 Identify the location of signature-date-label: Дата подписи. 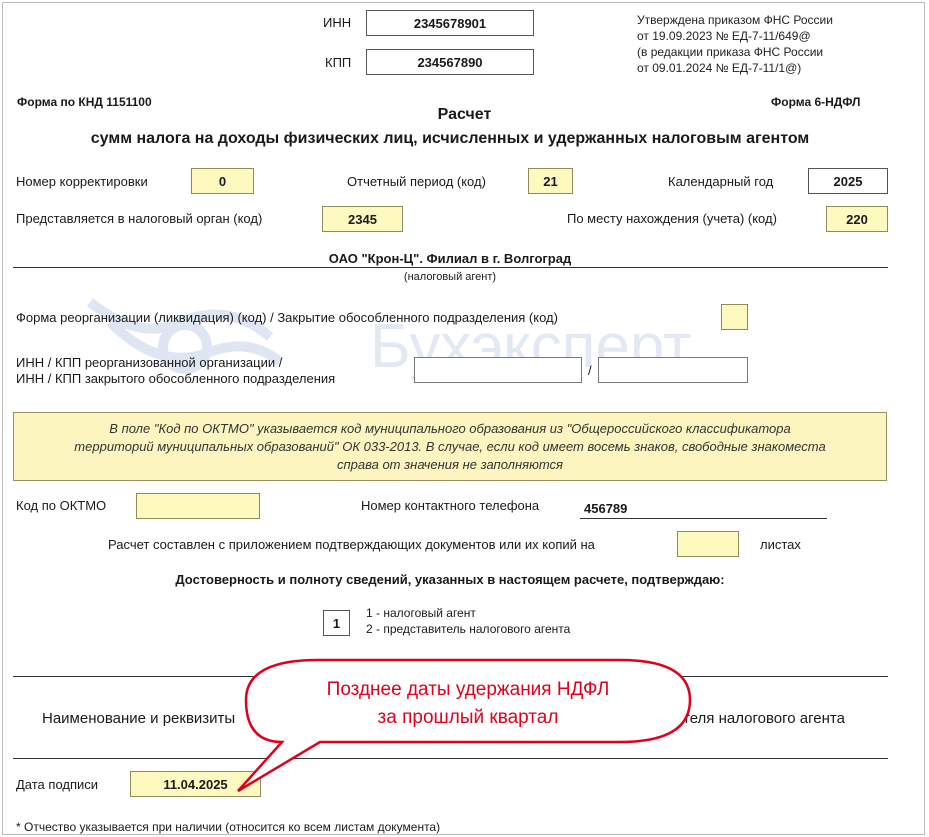
(57, 784).